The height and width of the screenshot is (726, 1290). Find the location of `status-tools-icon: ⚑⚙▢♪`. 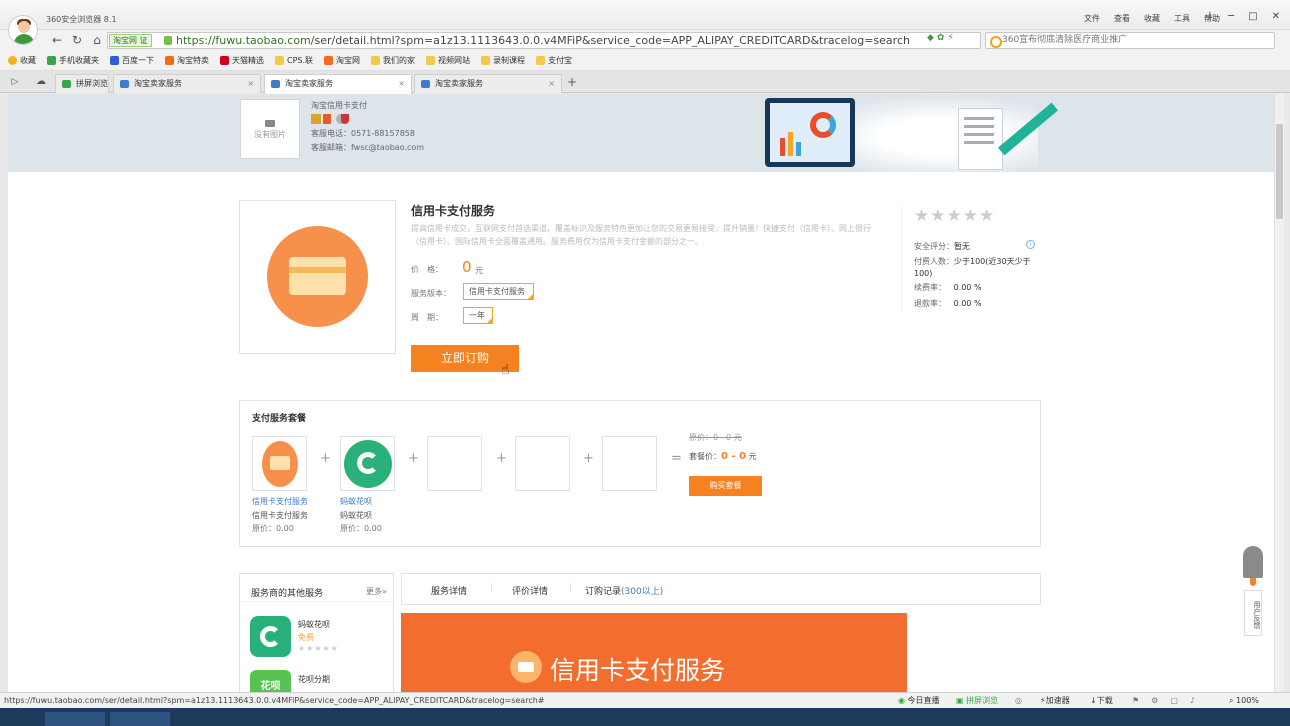

status-tools-icon: ⚑⚙▢♪ is located at coordinates (1169, 700).